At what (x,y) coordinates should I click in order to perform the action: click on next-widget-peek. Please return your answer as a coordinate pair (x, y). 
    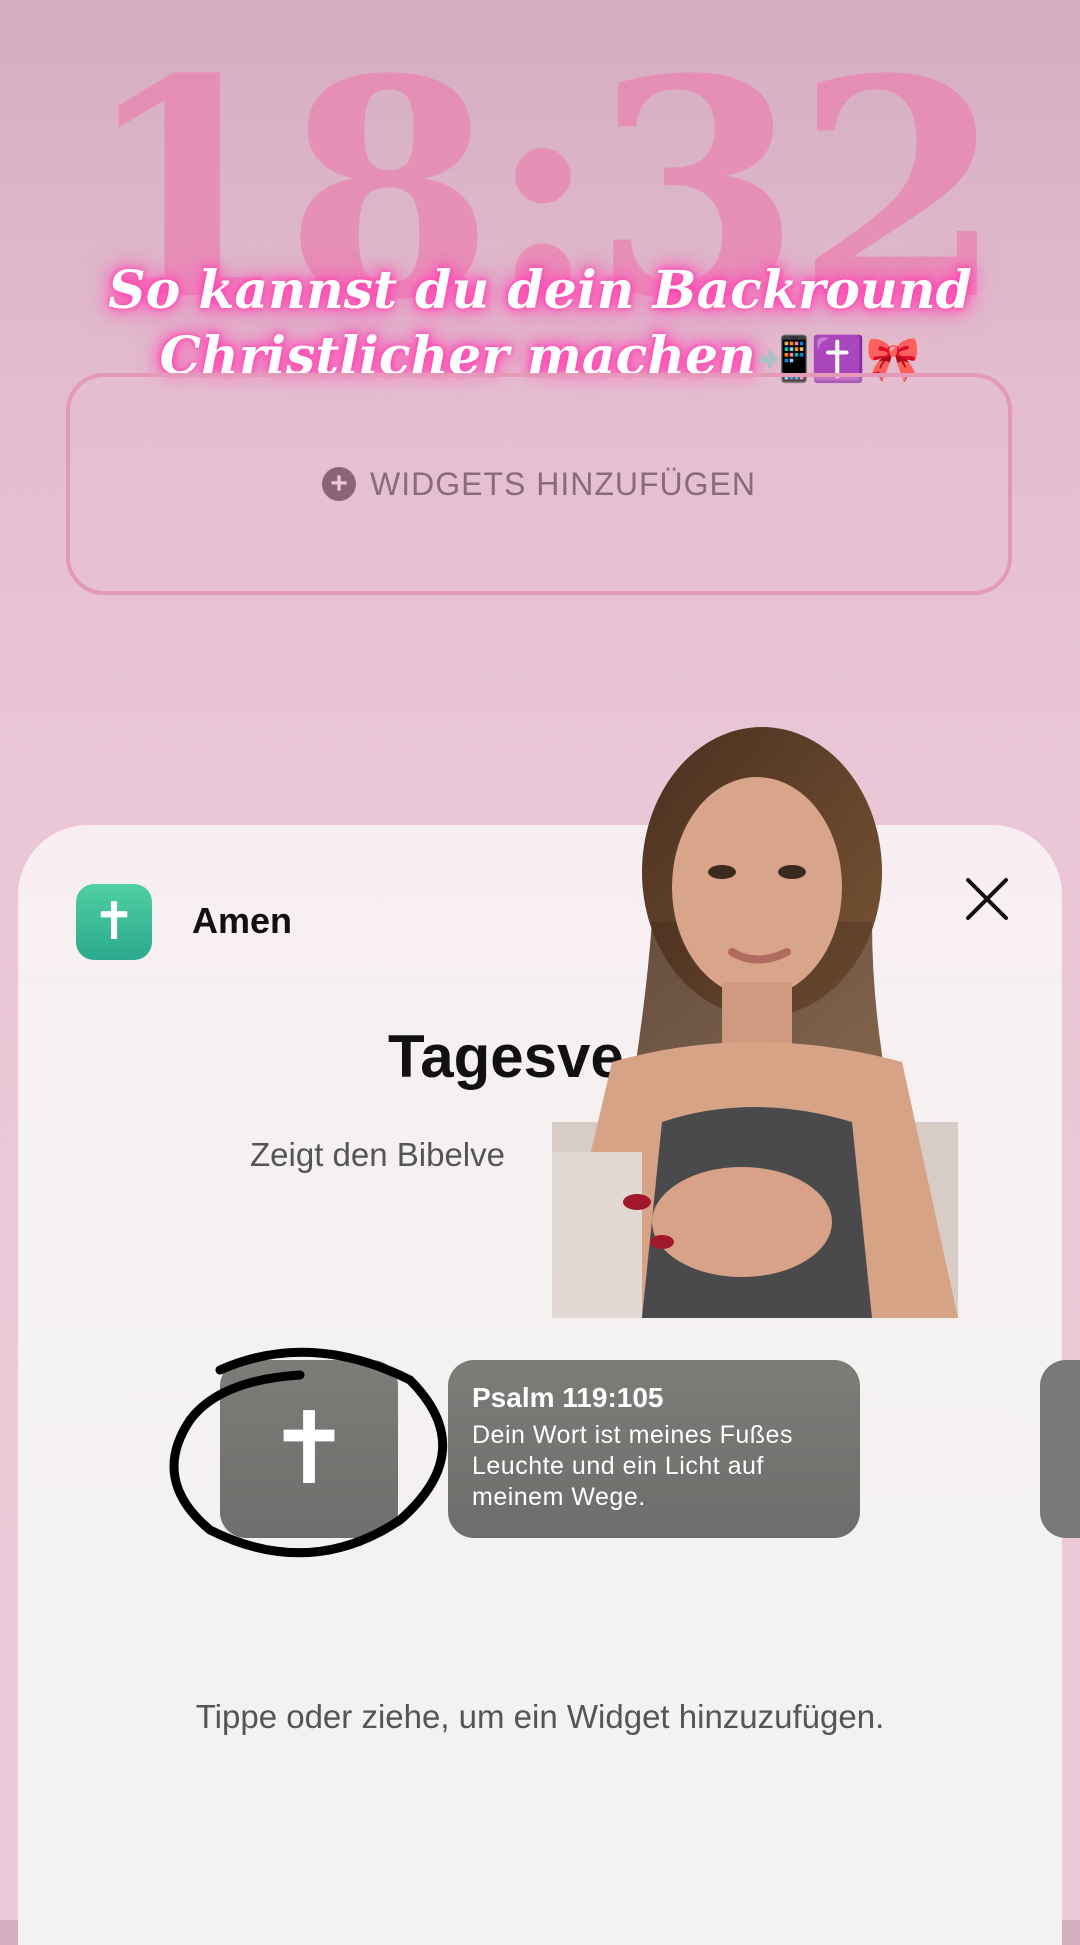
    Looking at the image, I should click on (1060, 1449).